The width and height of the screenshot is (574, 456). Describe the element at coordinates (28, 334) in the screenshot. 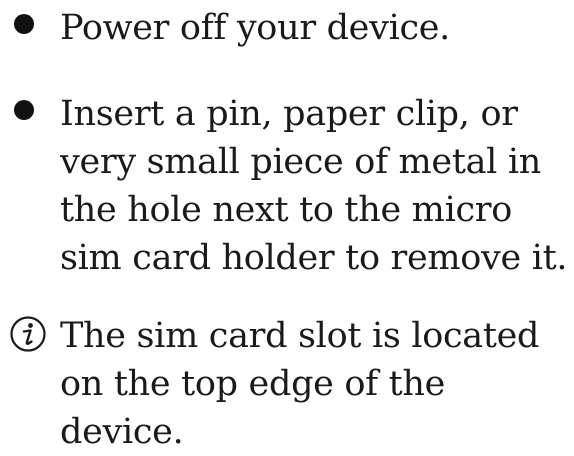

I see `info-icon` at that location.